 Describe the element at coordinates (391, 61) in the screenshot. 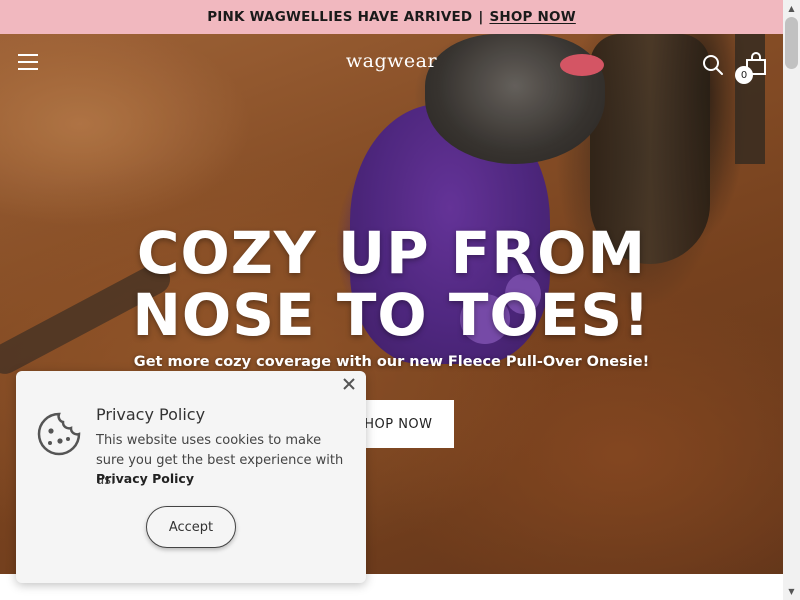

I see `site-logo: wagwear` at that location.